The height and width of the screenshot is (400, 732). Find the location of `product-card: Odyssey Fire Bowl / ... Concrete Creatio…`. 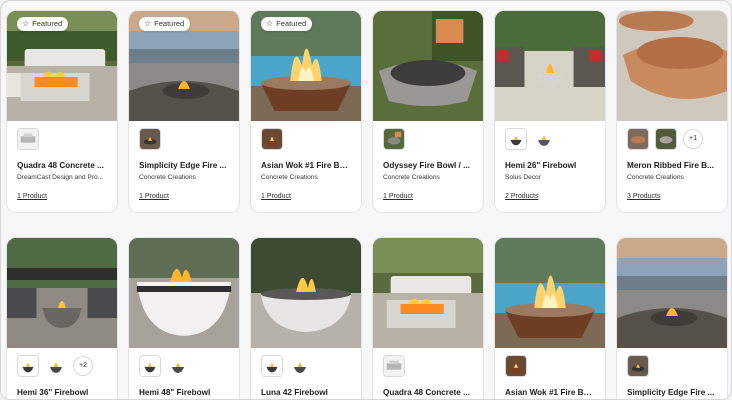

product-card: Odyssey Fire Bowl / ... Concrete Creatio… is located at coordinates (428, 111).